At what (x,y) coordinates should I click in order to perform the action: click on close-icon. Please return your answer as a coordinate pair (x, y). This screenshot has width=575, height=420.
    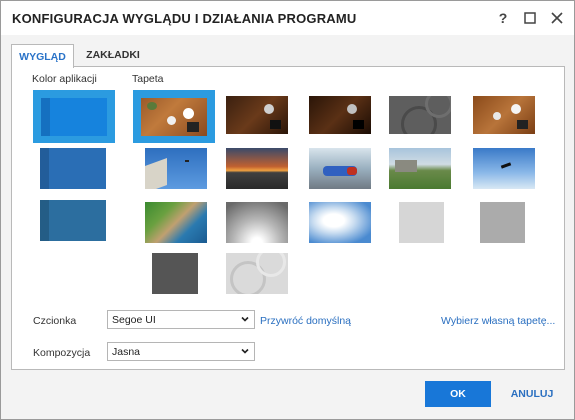
    Looking at the image, I should click on (557, 18).